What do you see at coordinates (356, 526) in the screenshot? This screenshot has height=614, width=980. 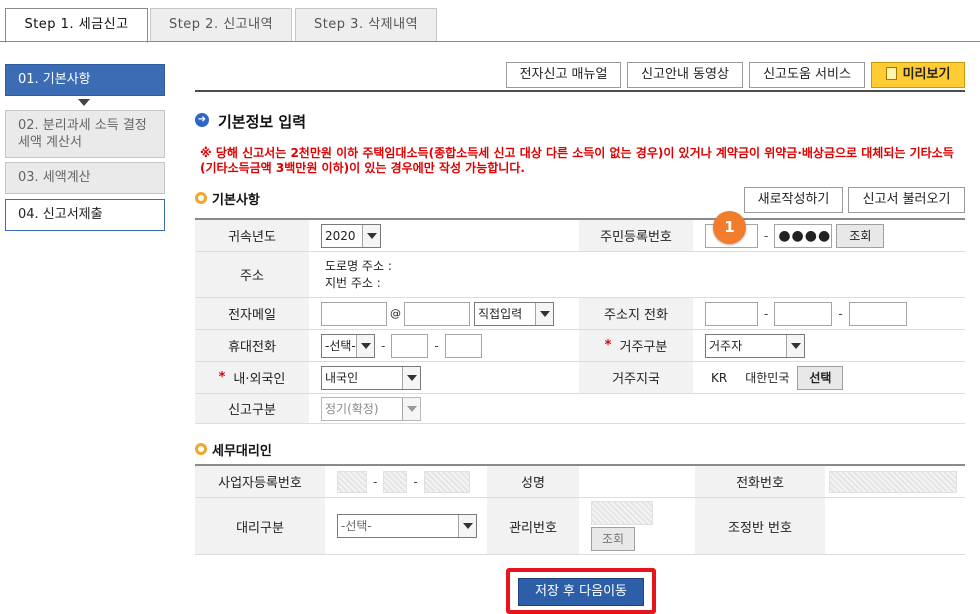 I see `agent-type-value: -선택-` at bounding box center [356, 526].